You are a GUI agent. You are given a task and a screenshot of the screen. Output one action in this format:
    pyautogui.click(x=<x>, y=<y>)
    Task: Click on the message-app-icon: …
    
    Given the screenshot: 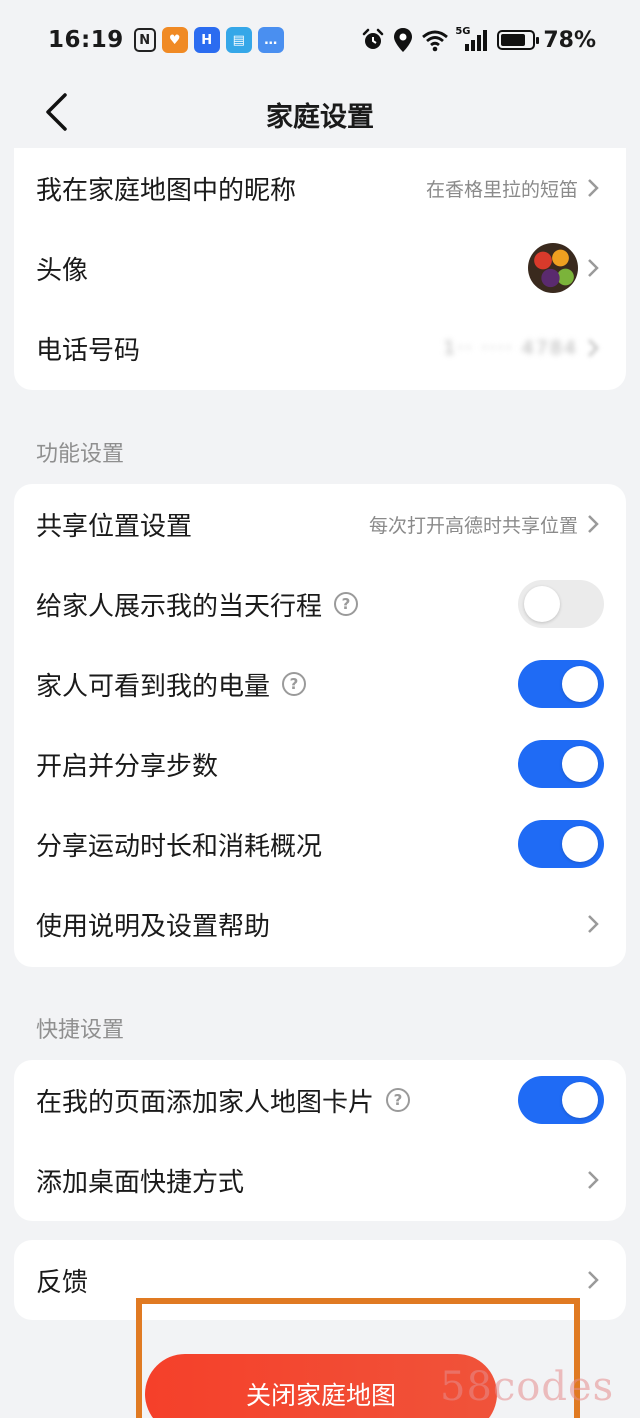 What is the action you would take?
    pyautogui.click(x=270, y=40)
    